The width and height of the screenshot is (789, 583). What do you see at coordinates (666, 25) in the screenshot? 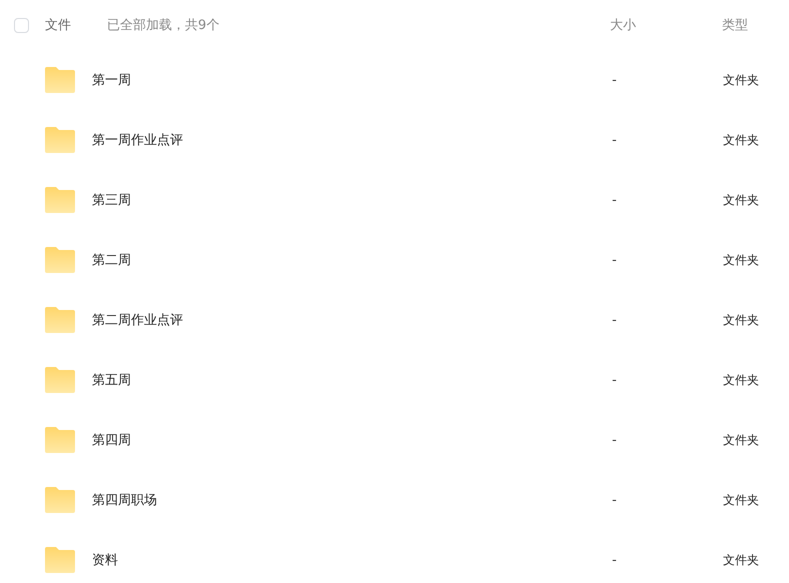
I see `size-column-header: 大小` at bounding box center [666, 25].